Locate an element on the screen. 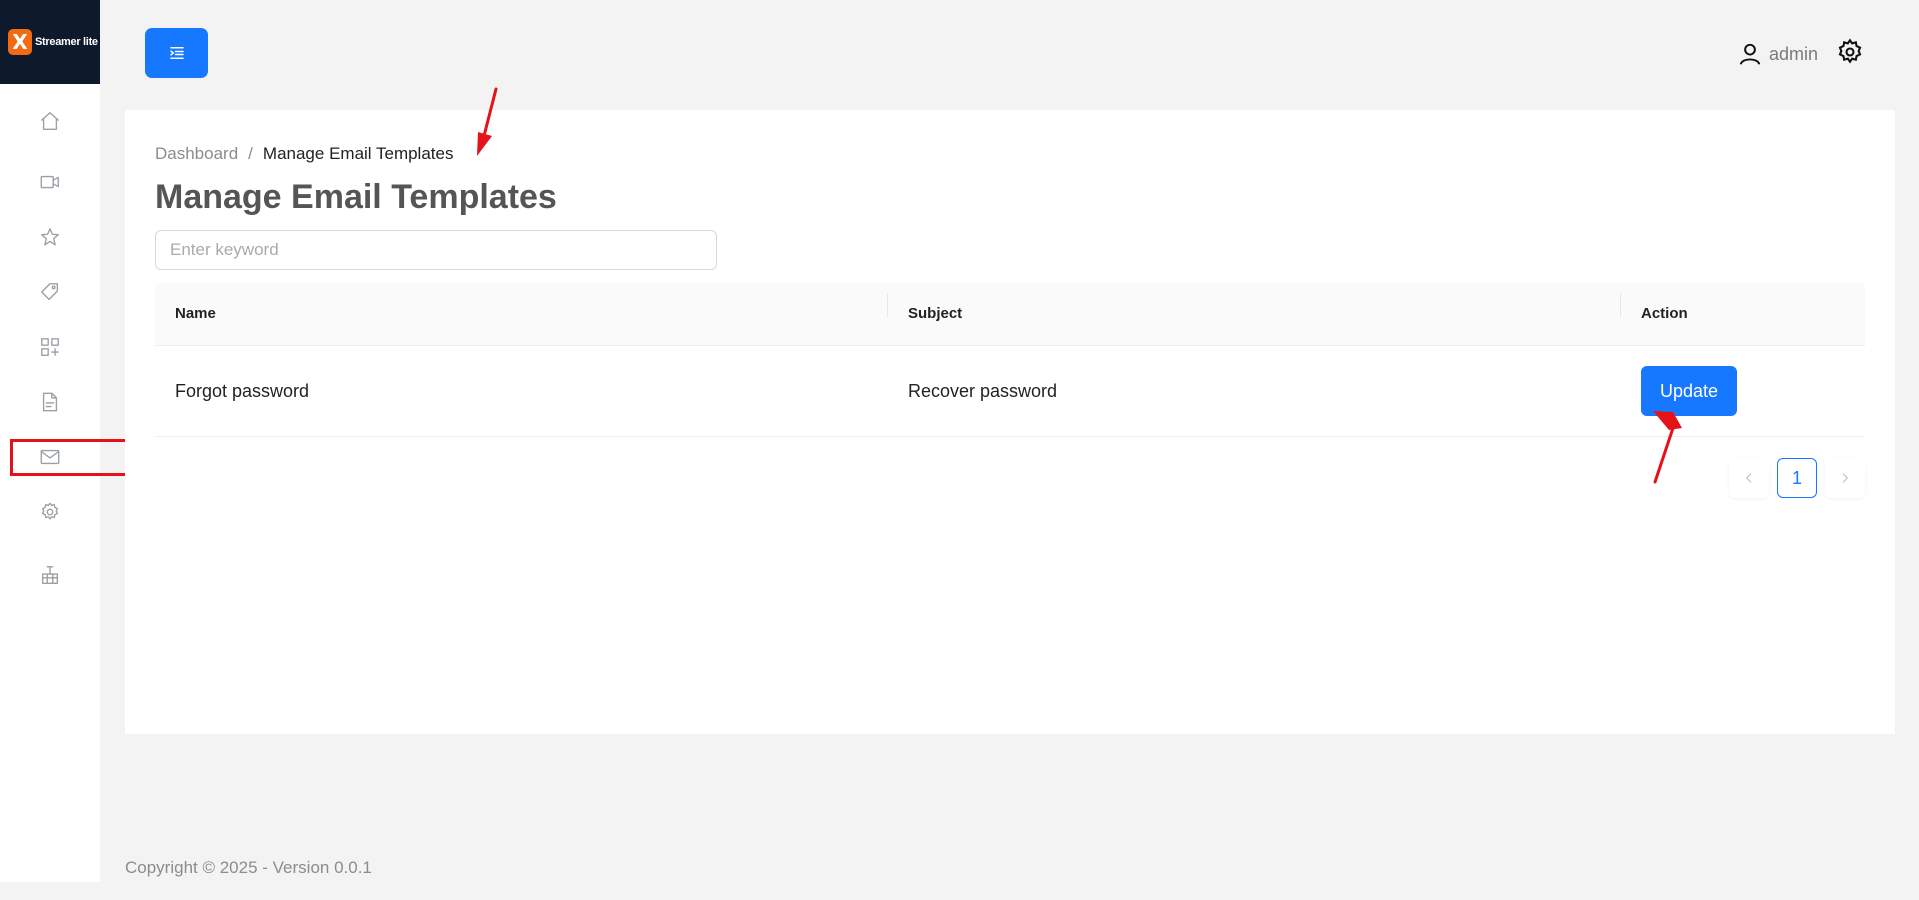 The height and width of the screenshot is (900, 1919). sidebar-item-tags is located at coordinates (50, 292).